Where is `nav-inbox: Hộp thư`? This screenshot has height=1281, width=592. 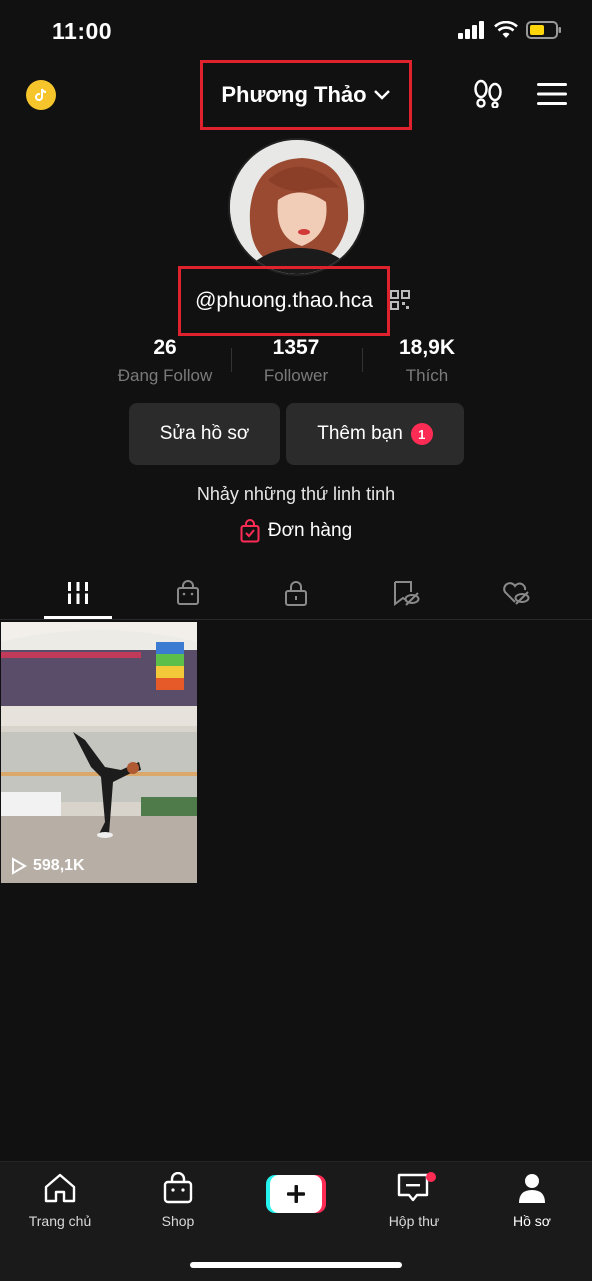
nav-inbox: Hộp thư is located at coordinates (414, 1200).